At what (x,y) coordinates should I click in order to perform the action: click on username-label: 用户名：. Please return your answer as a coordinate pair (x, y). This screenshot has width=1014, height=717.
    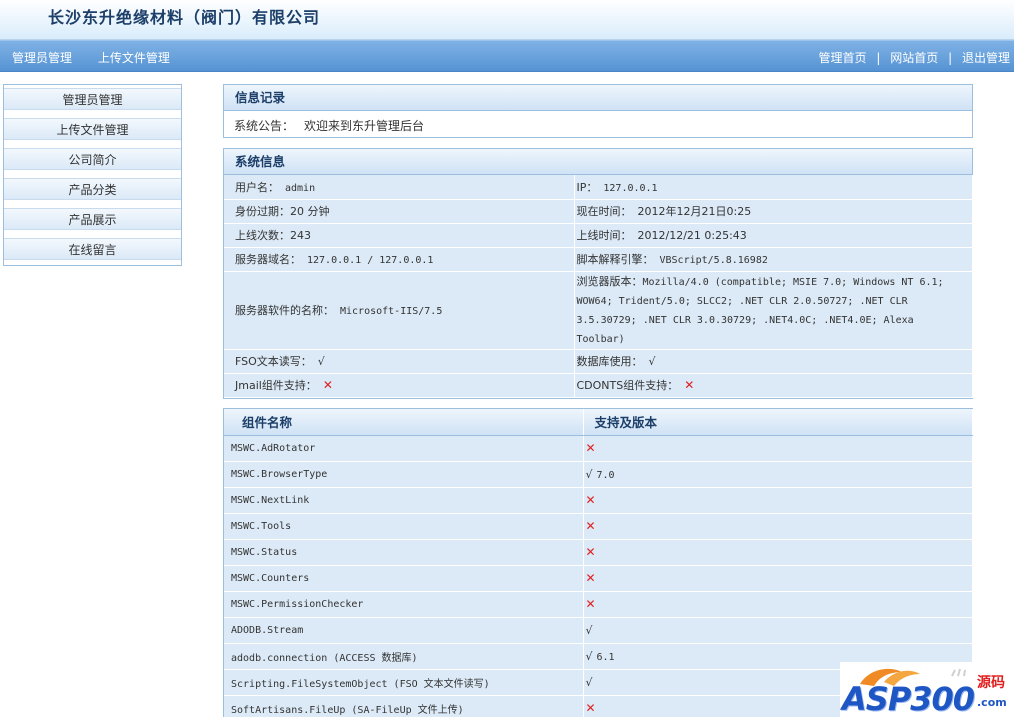
    Looking at the image, I should click on (257, 187).